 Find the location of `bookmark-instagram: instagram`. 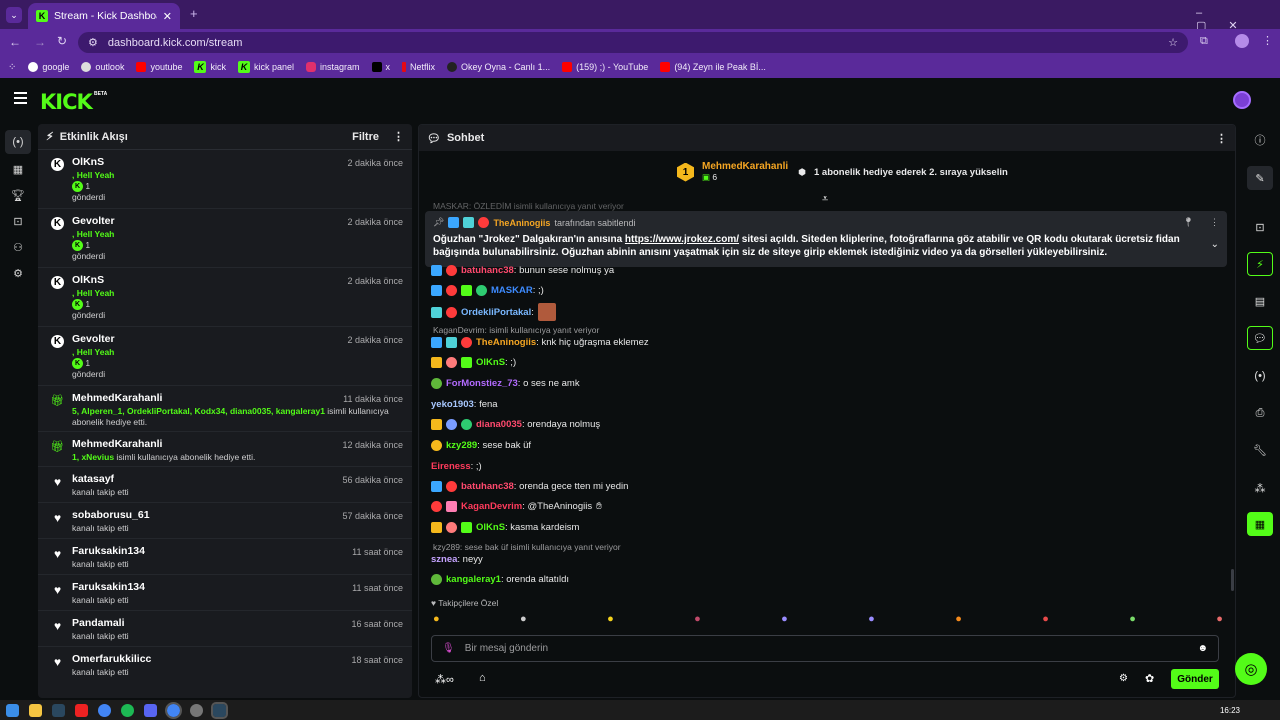

bookmark-instagram: instagram is located at coordinates (333, 67).